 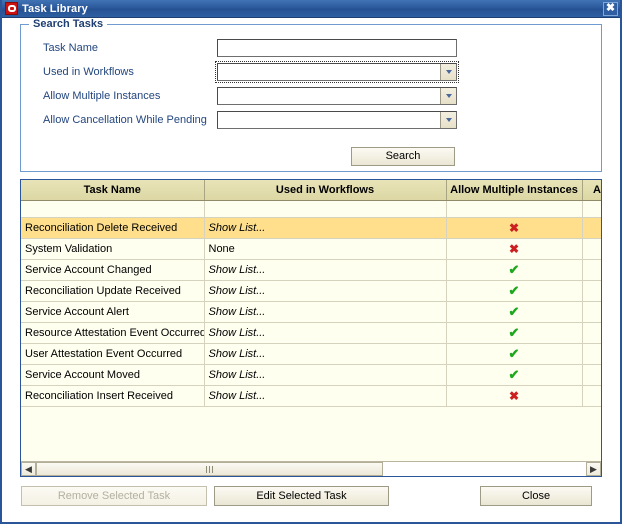 I want to click on scrollbar-thumb, so click(x=209, y=469).